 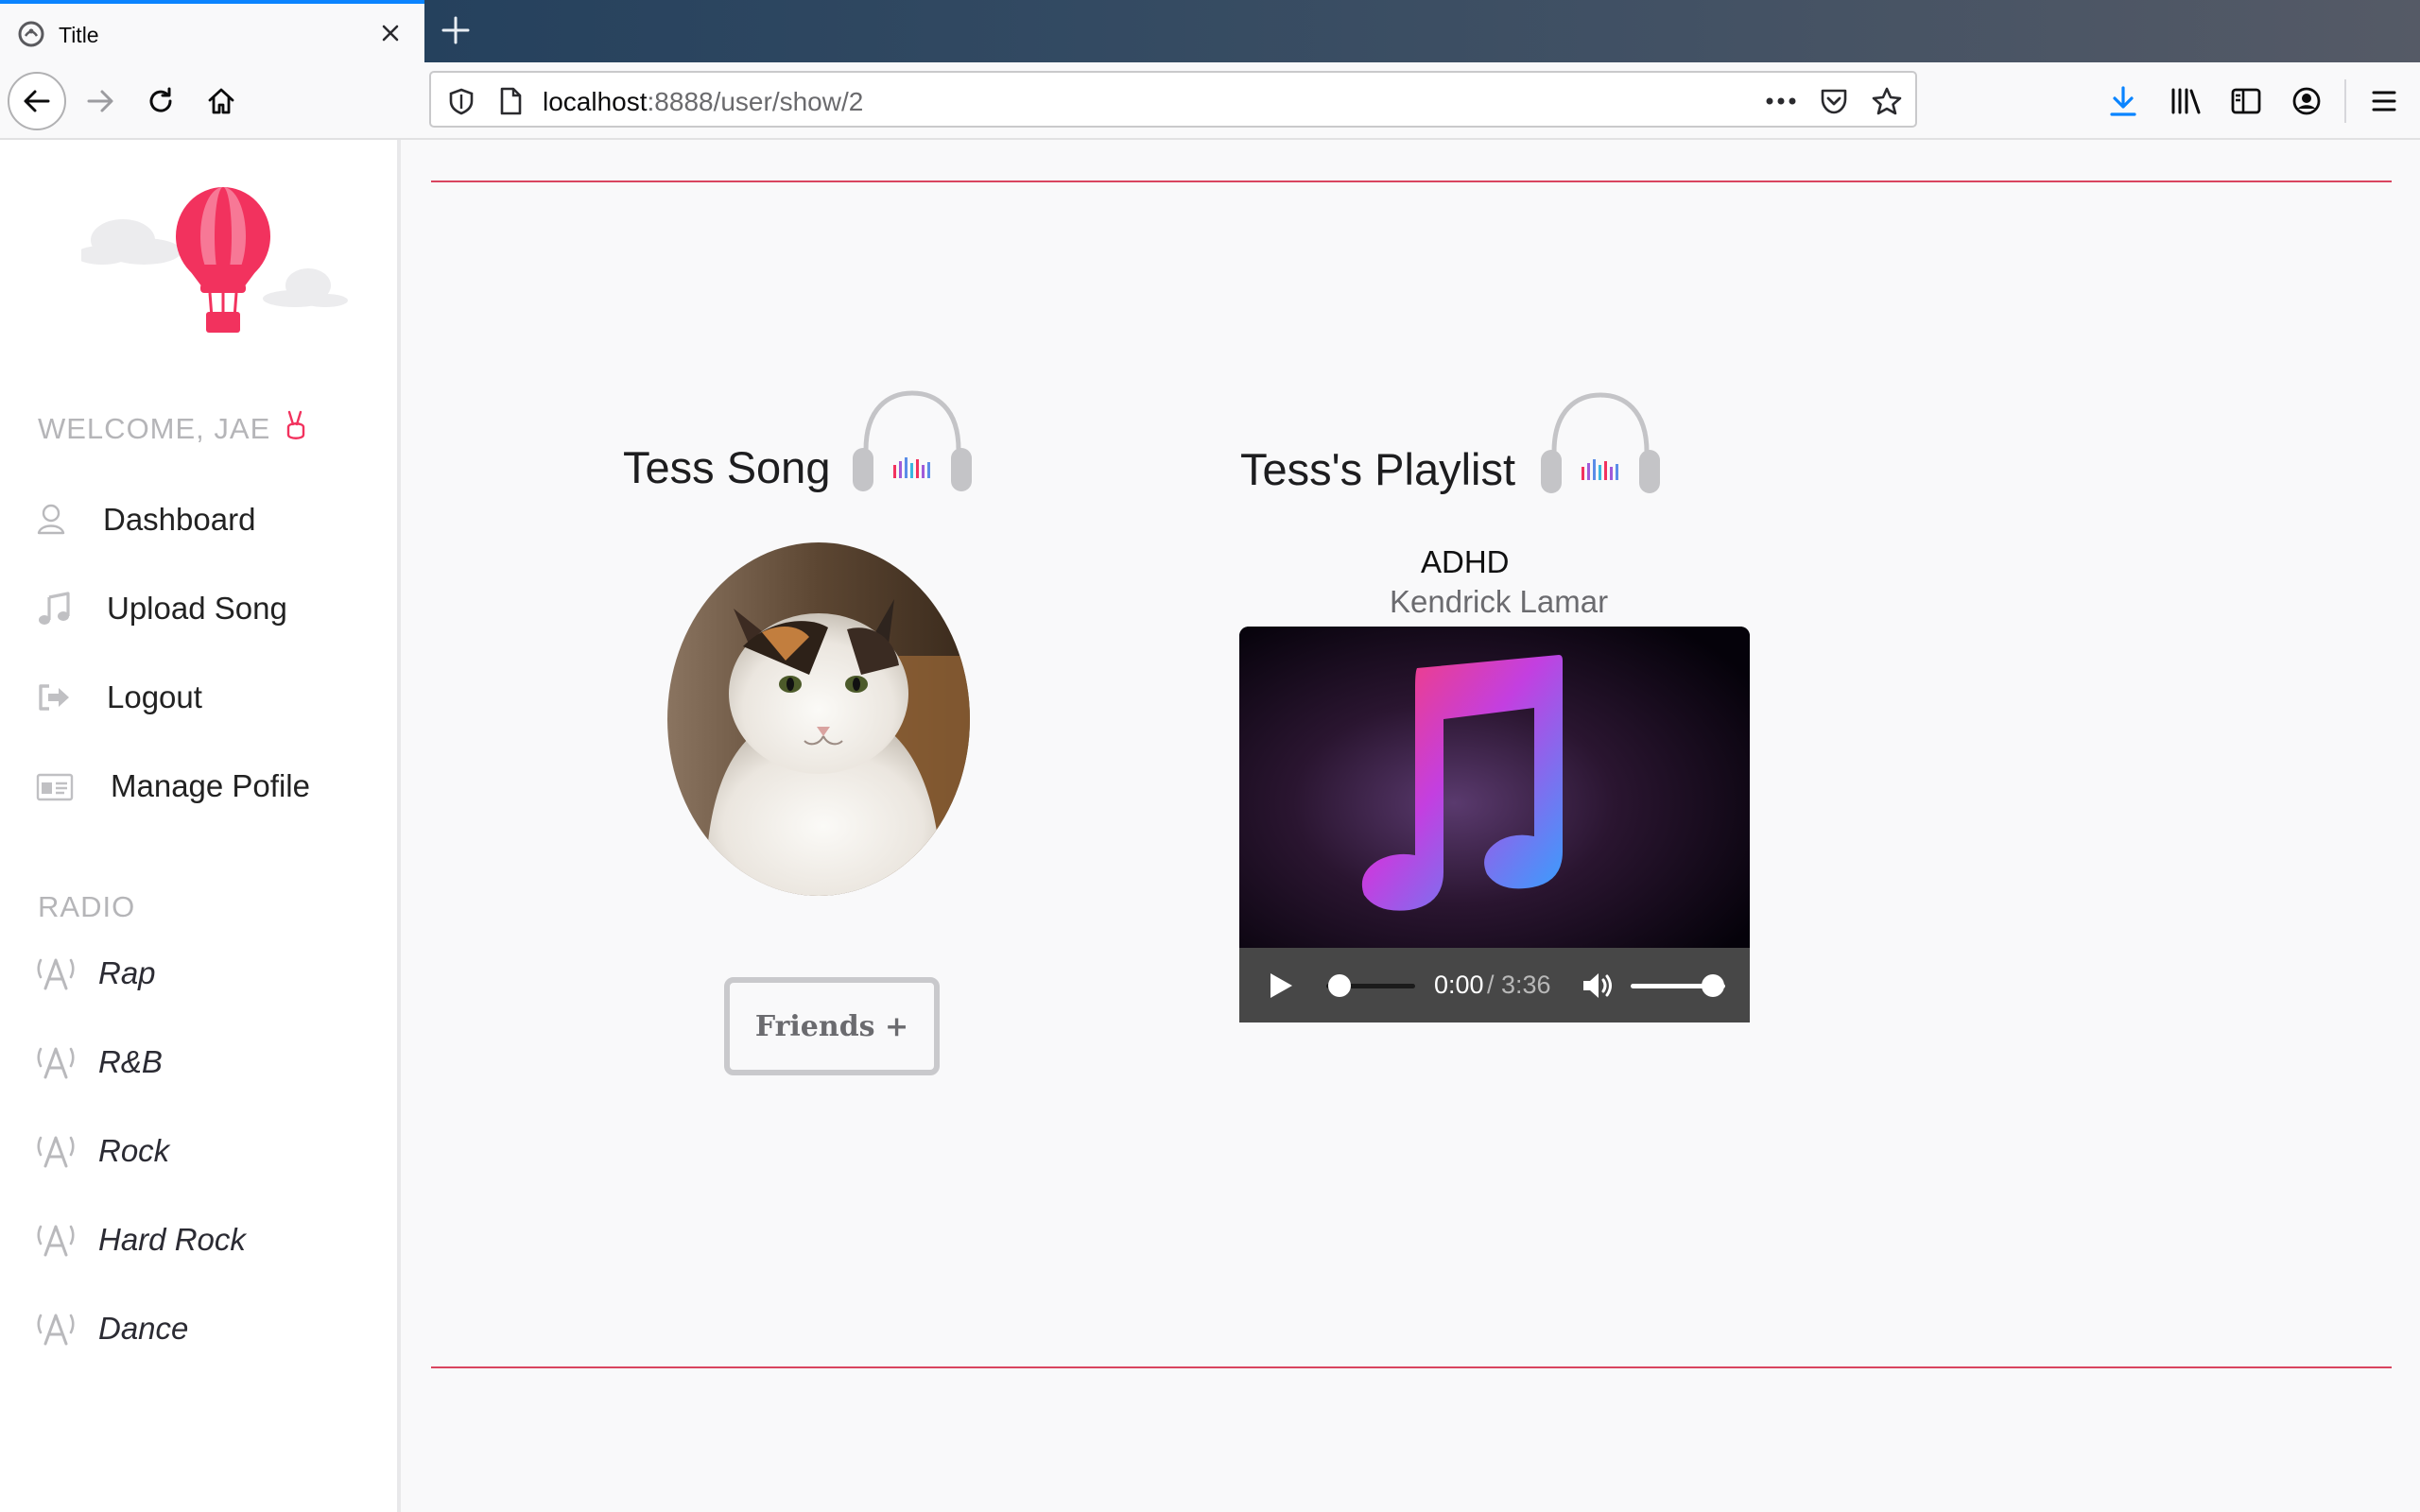 What do you see at coordinates (54, 697) in the screenshot?
I see `logout-icon` at bounding box center [54, 697].